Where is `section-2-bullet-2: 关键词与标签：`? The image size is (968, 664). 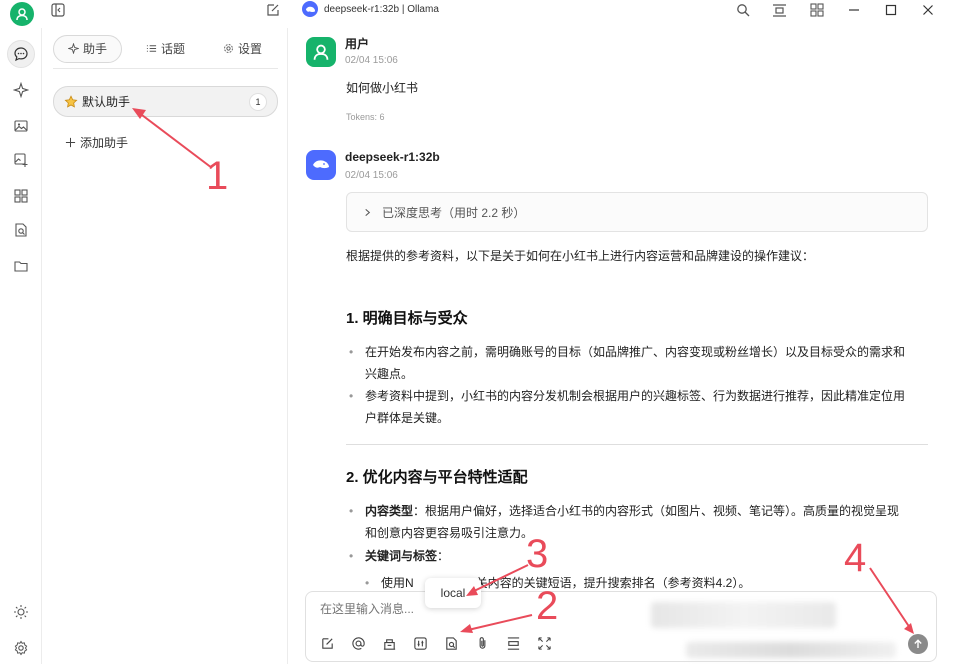
section-2-bullet-2: 关键词与标签： is located at coordinates (636, 556).